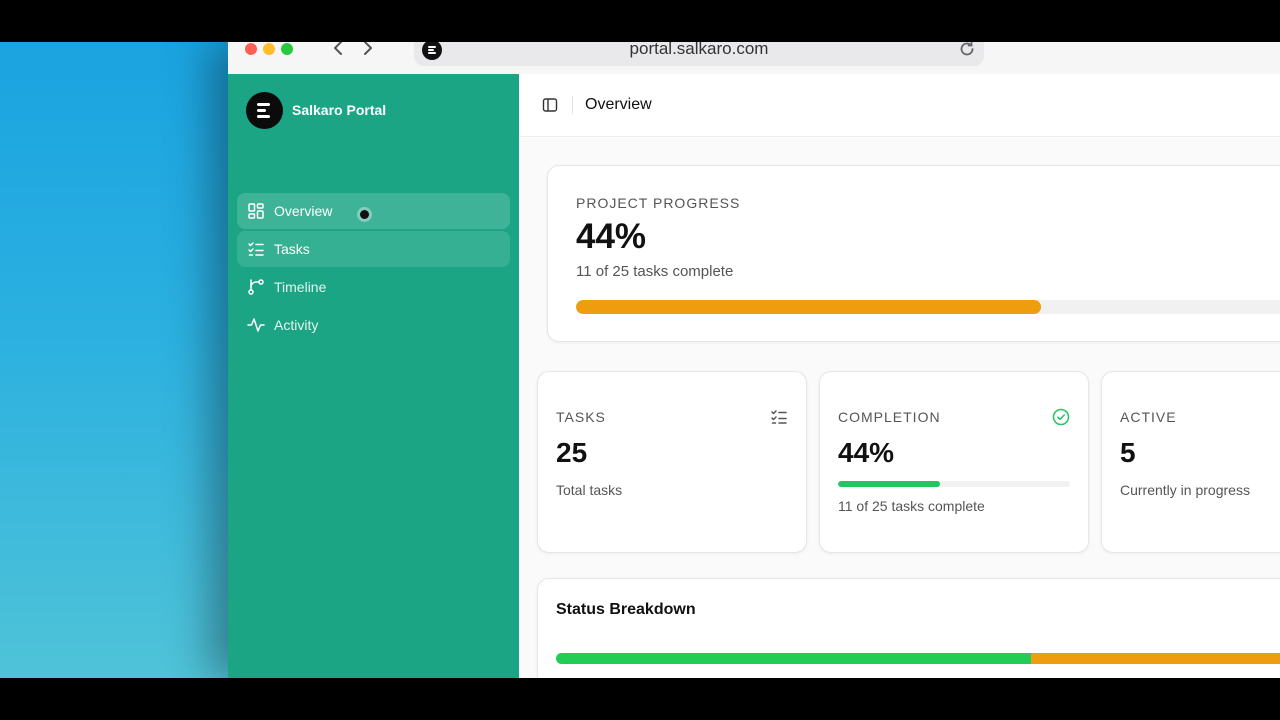 Image resolution: width=1280 pixels, height=720 pixels. What do you see at coordinates (303, 211) in the screenshot?
I see `sidebar-item-label: Overview` at bounding box center [303, 211].